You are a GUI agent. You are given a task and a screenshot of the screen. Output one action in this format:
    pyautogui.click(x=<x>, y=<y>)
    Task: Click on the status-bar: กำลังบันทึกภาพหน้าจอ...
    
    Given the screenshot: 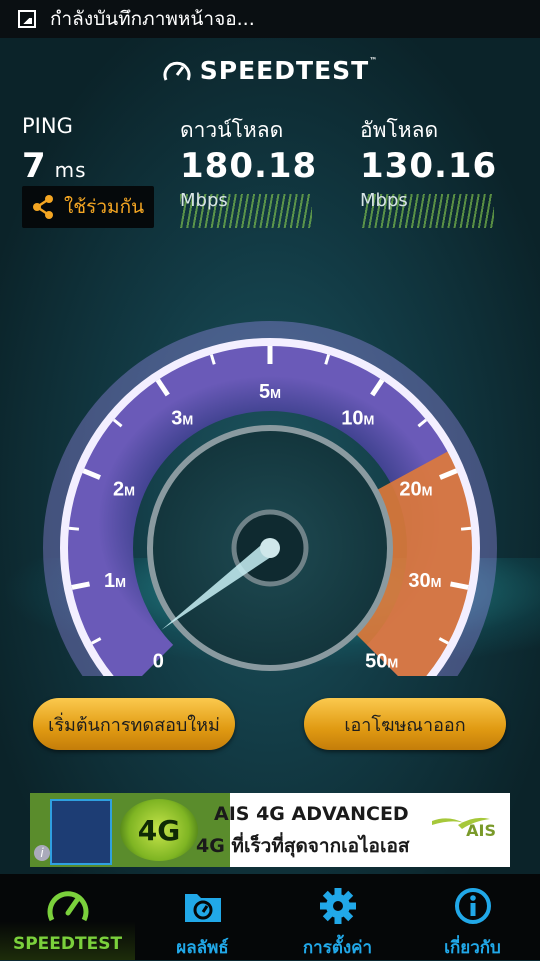 What is the action you would take?
    pyautogui.click(x=270, y=19)
    